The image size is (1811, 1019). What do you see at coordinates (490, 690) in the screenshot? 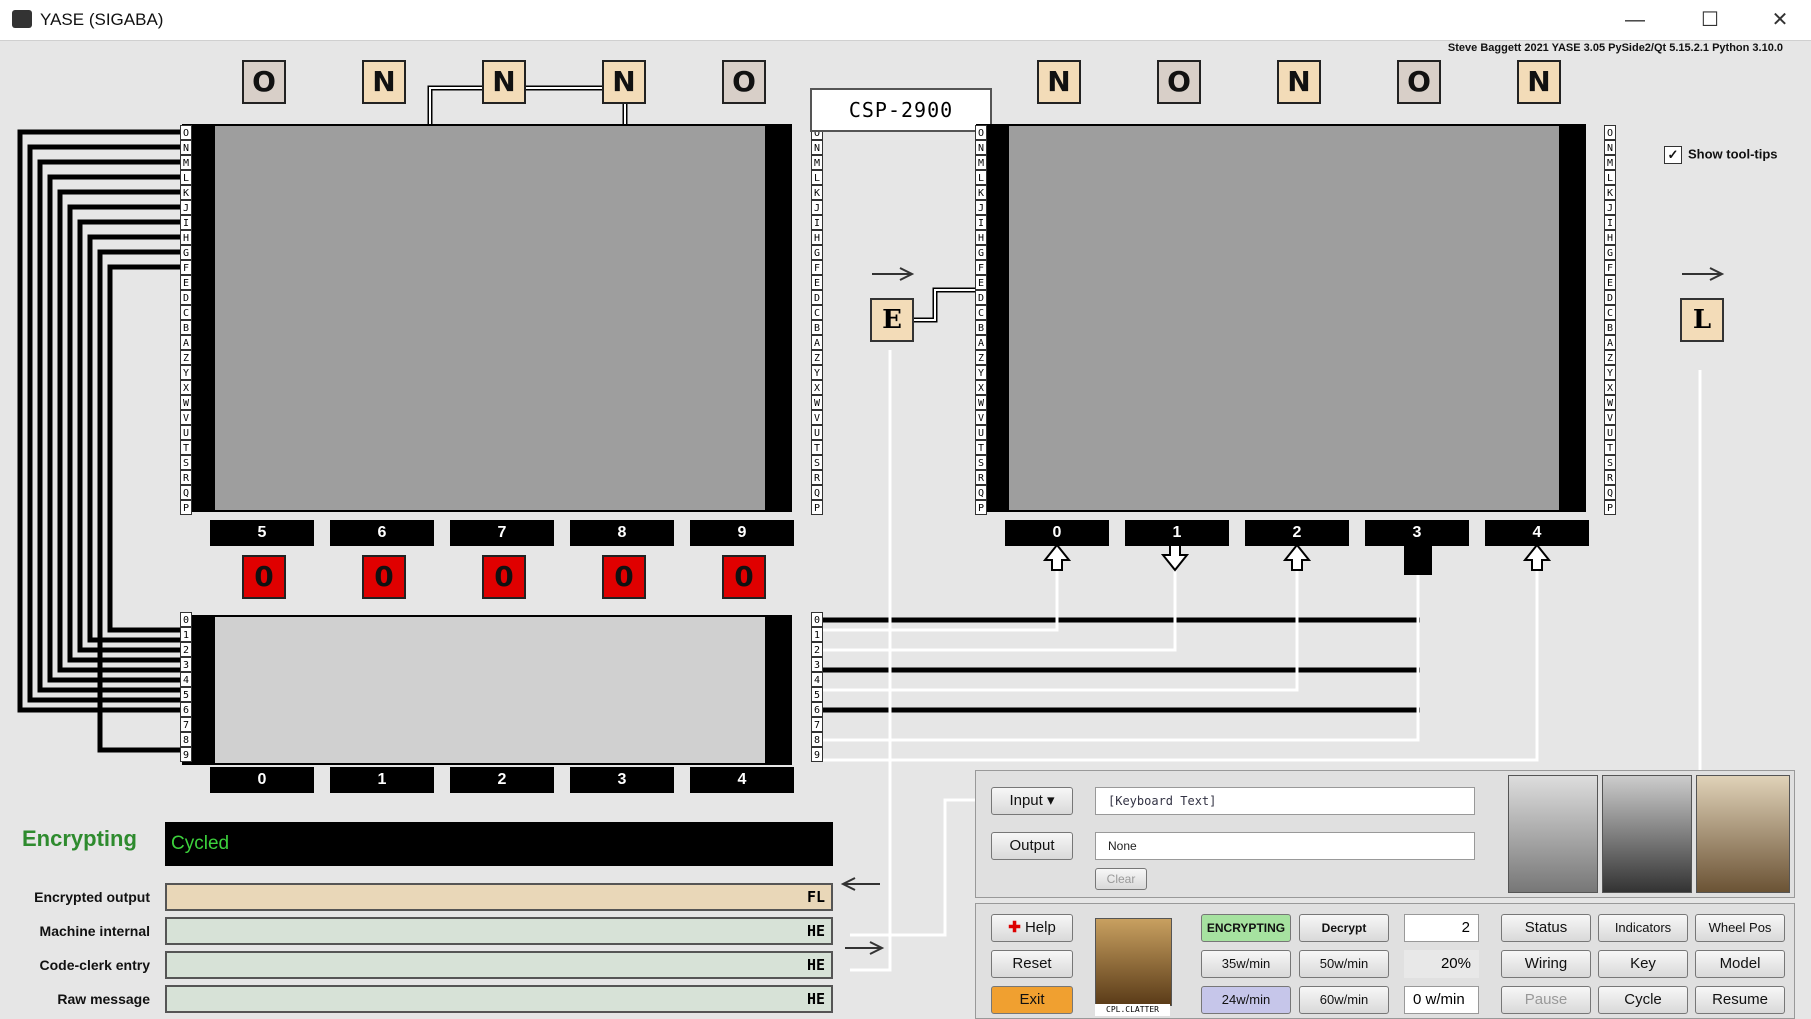
I see `index-wiring-field` at bounding box center [490, 690].